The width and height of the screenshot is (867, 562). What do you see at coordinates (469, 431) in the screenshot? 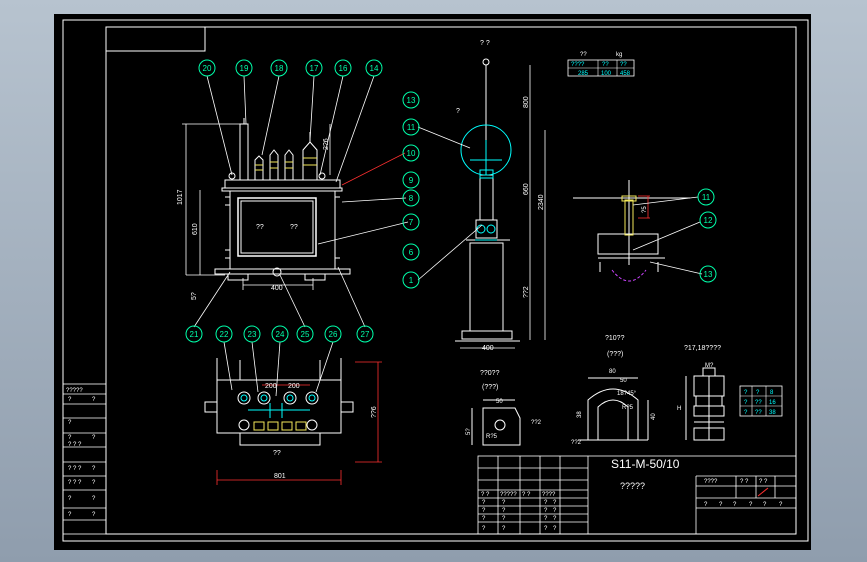
I see `bracket-h: 5?` at bounding box center [469, 431].